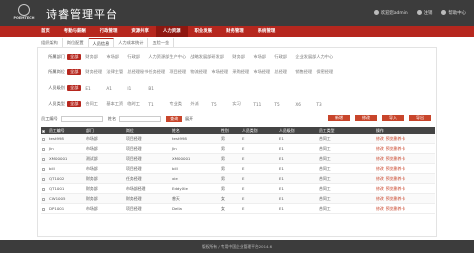 The height and width of the screenshot is (253, 474). Describe the element at coordinates (393, 118) in the screenshot. I see `import-button: 导入` at that location.